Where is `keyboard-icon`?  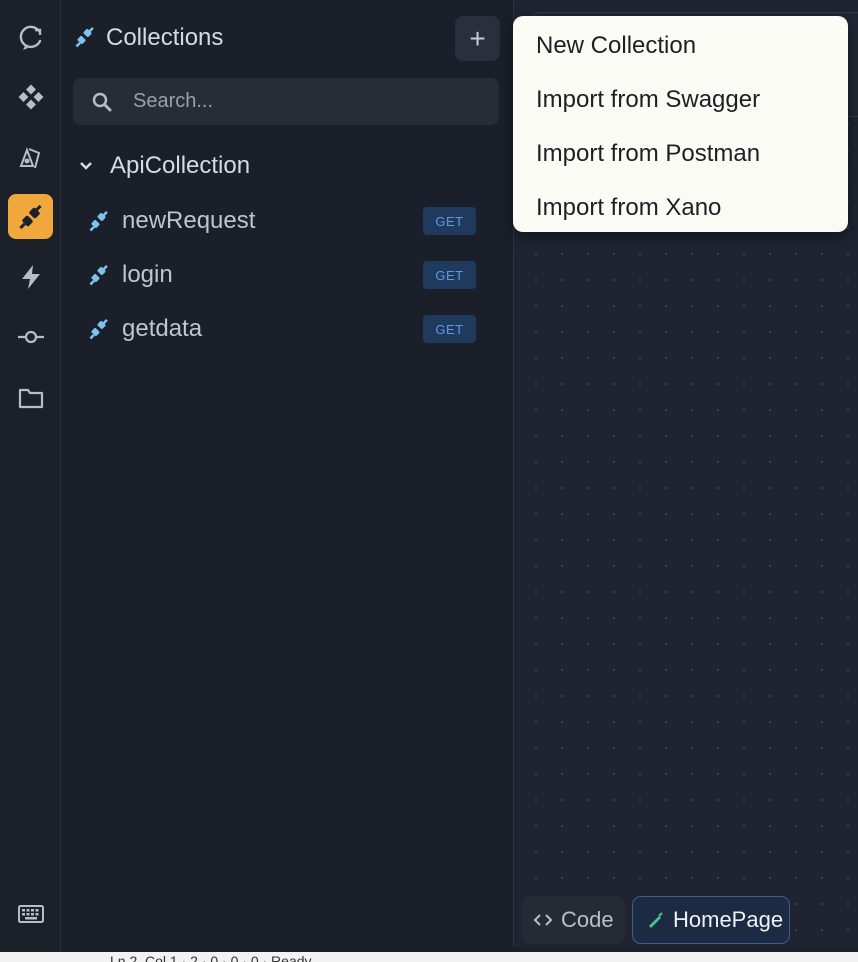
keyboard-icon is located at coordinates (30, 913).